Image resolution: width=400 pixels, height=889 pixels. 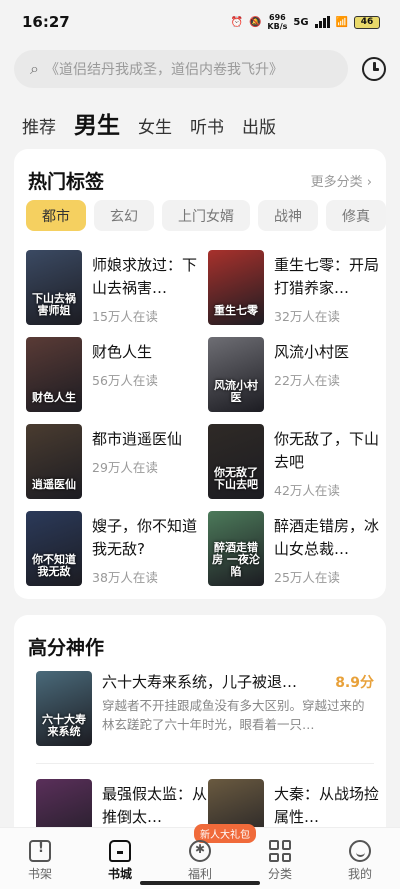 I want to click on book-item: 重生七零 重生七零：开局打猎养家… 32万人在读, so click(x=298, y=289).